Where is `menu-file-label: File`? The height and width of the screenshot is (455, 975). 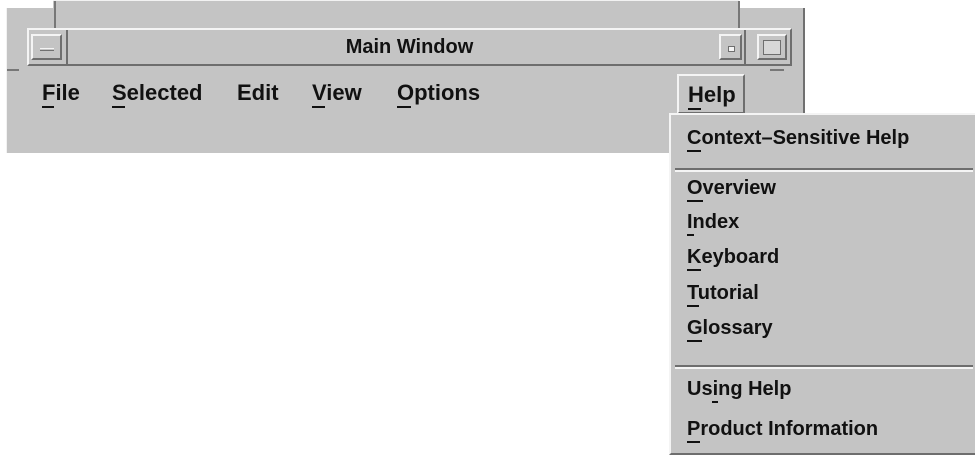 menu-file-label: File is located at coordinates (61, 92).